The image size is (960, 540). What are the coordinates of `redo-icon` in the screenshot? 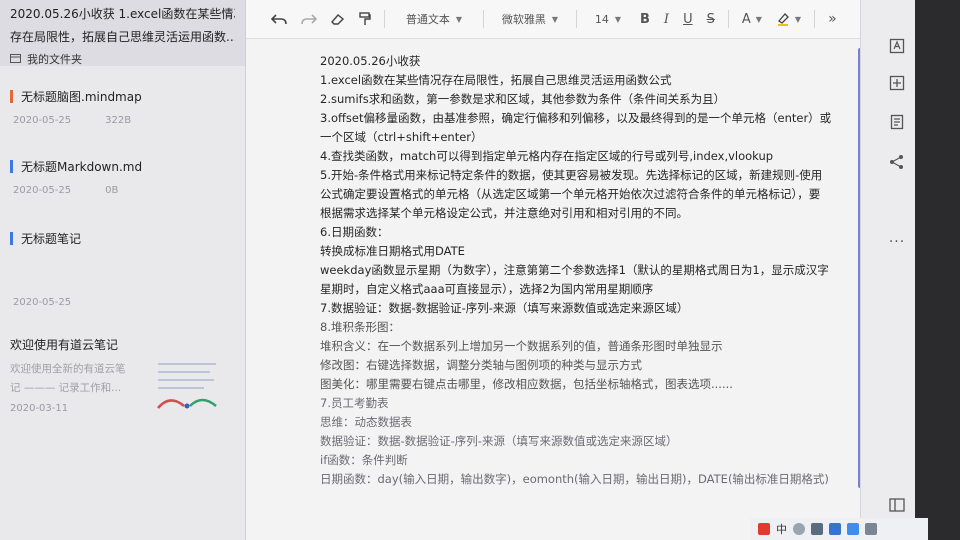 It's located at (309, 19).